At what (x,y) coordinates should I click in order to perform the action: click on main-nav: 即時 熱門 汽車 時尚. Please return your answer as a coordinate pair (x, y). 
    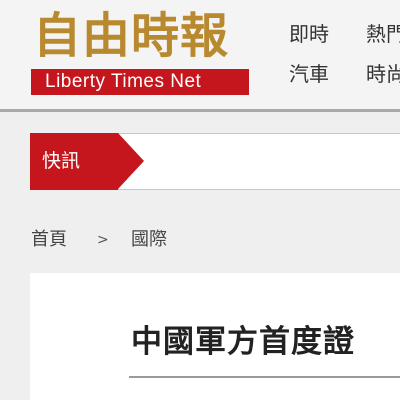
    Looking at the image, I should click on (344, 58).